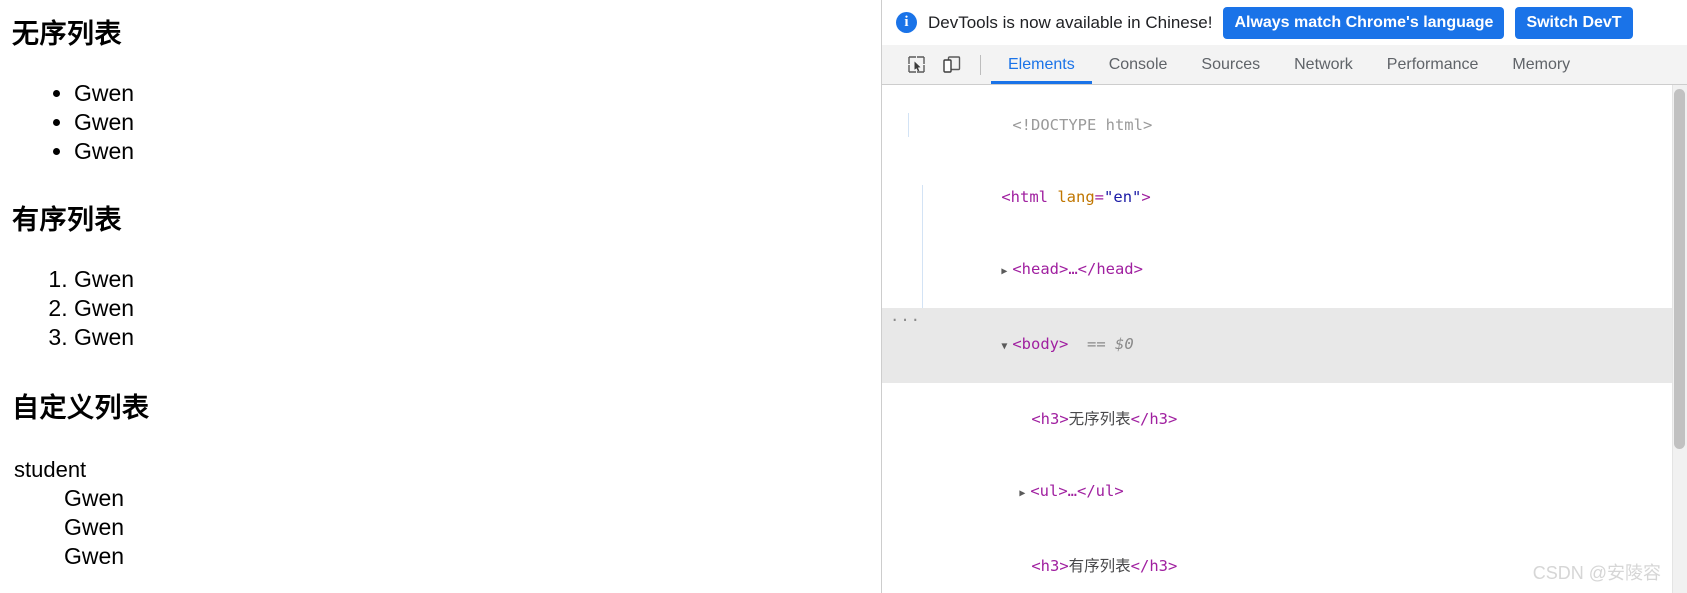 Image resolution: width=1687 pixels, height=593 pixels. I want to click on tab-console: Console, so click(1138, 64).